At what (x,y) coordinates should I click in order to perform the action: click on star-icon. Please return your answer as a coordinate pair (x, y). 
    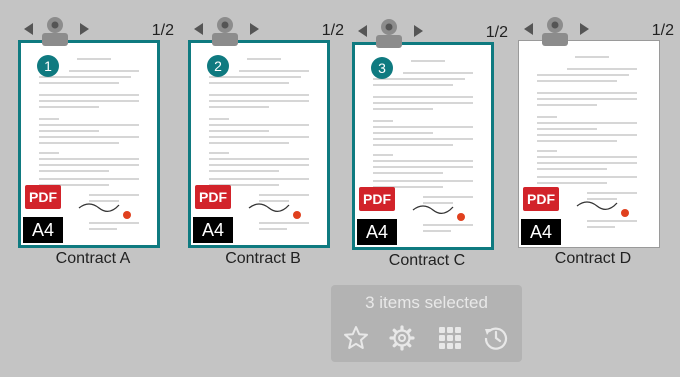
    Looking at the image, I should click on (356, 338).